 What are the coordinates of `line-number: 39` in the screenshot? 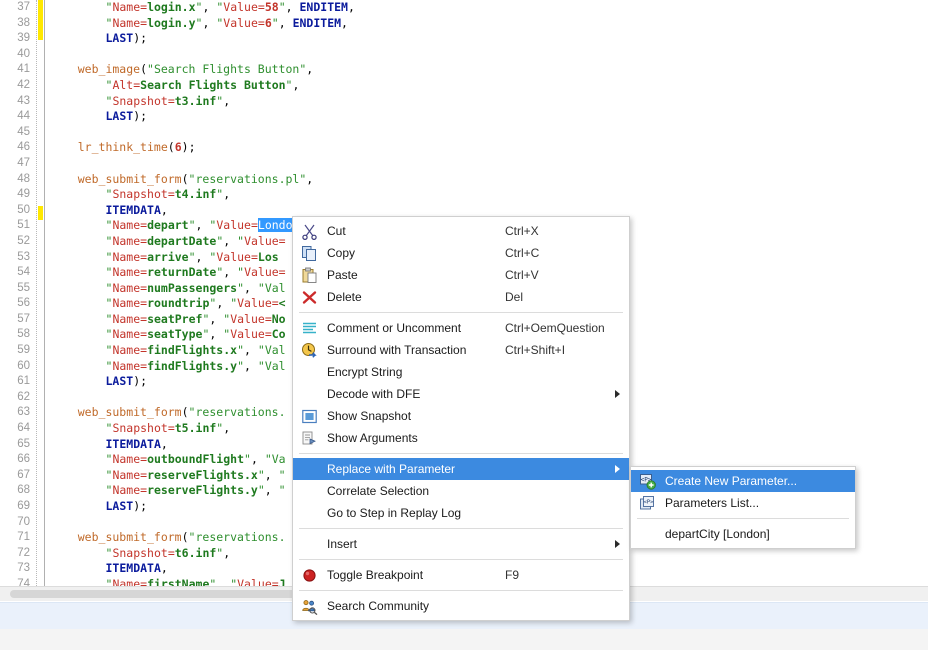 It's located at (23, 38).